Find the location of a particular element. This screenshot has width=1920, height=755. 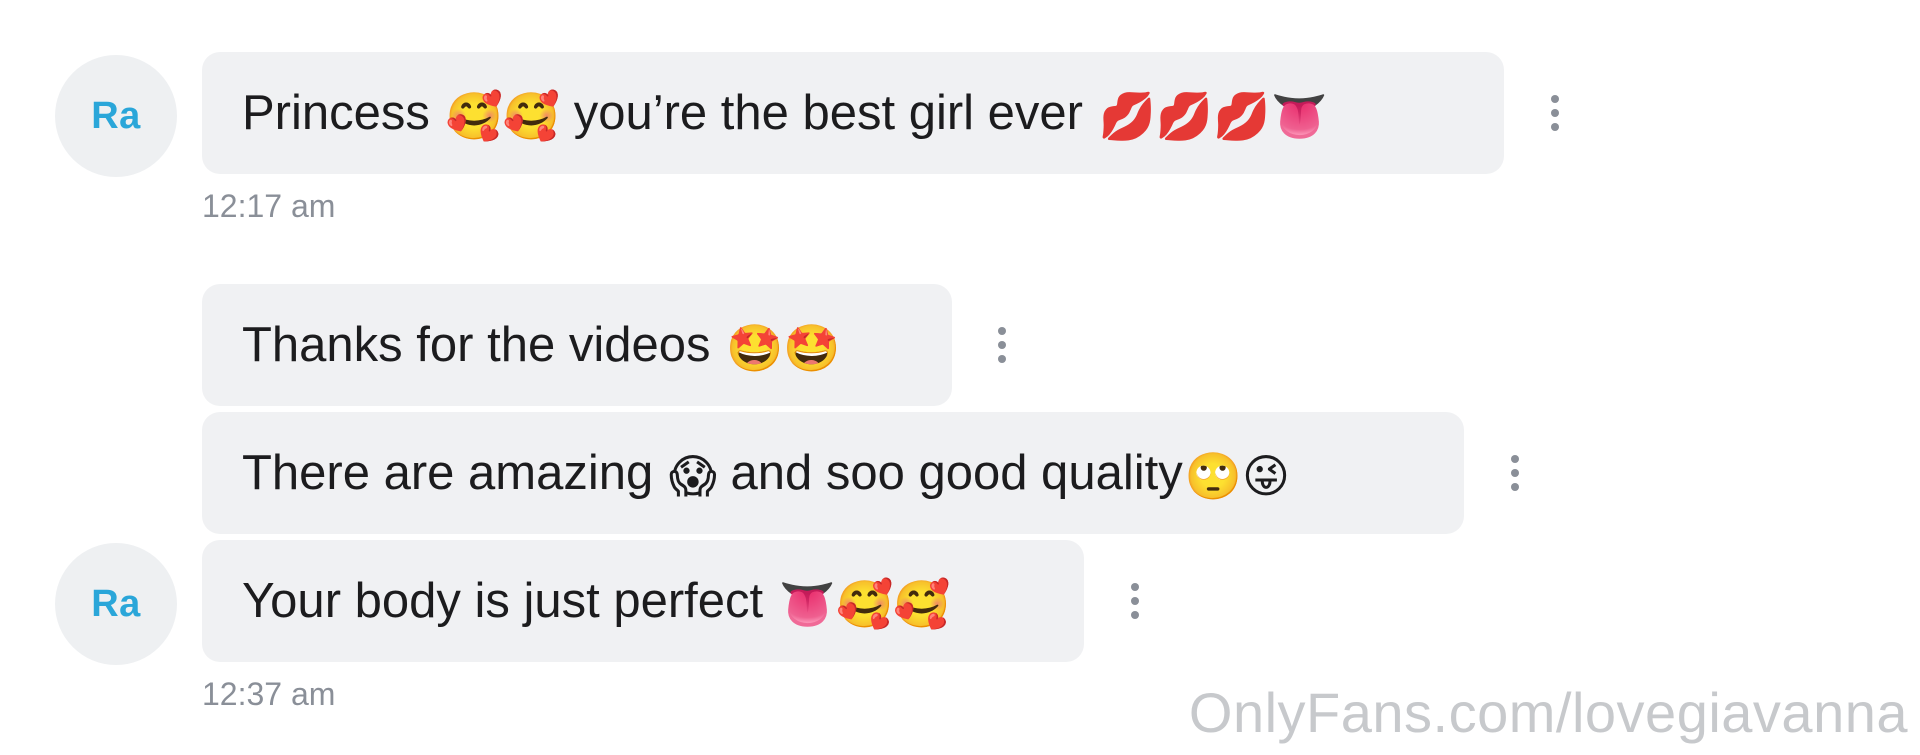

emoji-group: 🤩🤩 is located at coordinates (783, 348).